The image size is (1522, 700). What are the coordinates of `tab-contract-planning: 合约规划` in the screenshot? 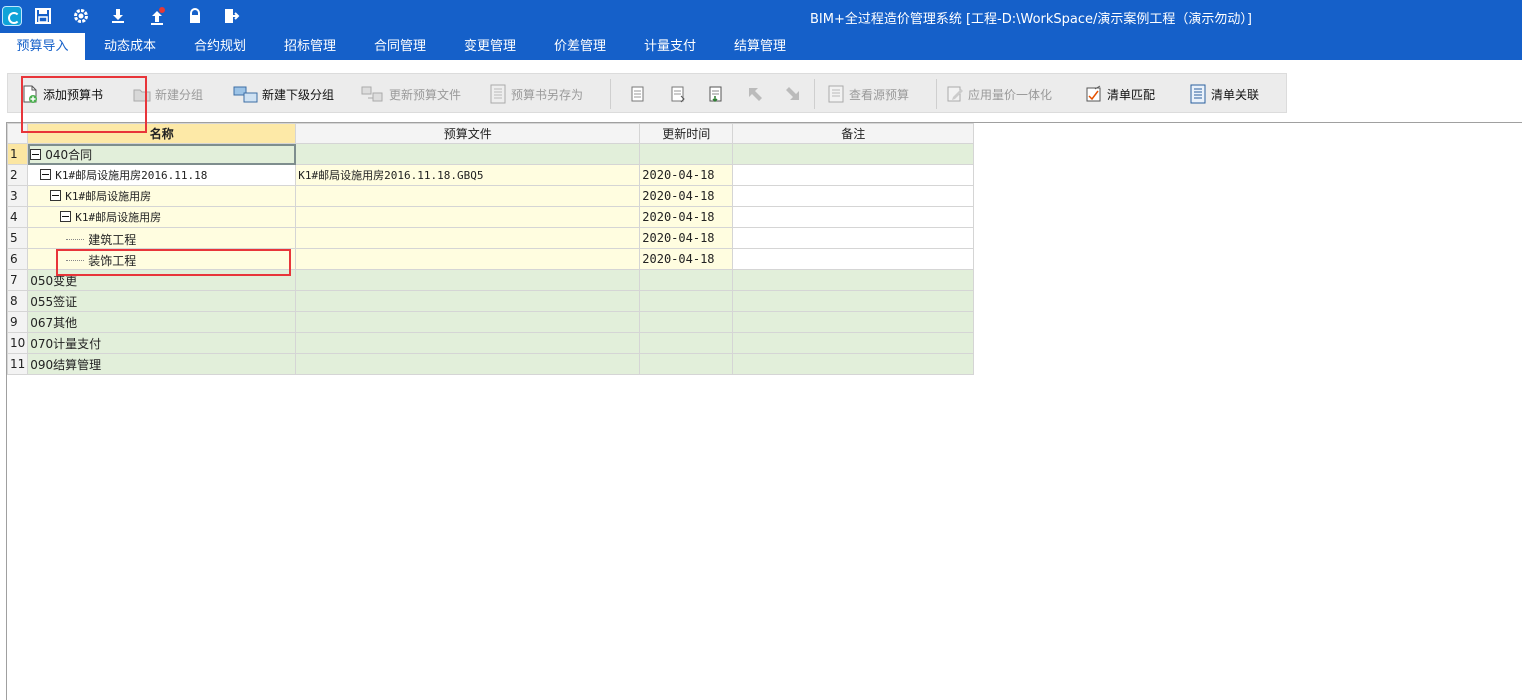 It's located at (220, 46).